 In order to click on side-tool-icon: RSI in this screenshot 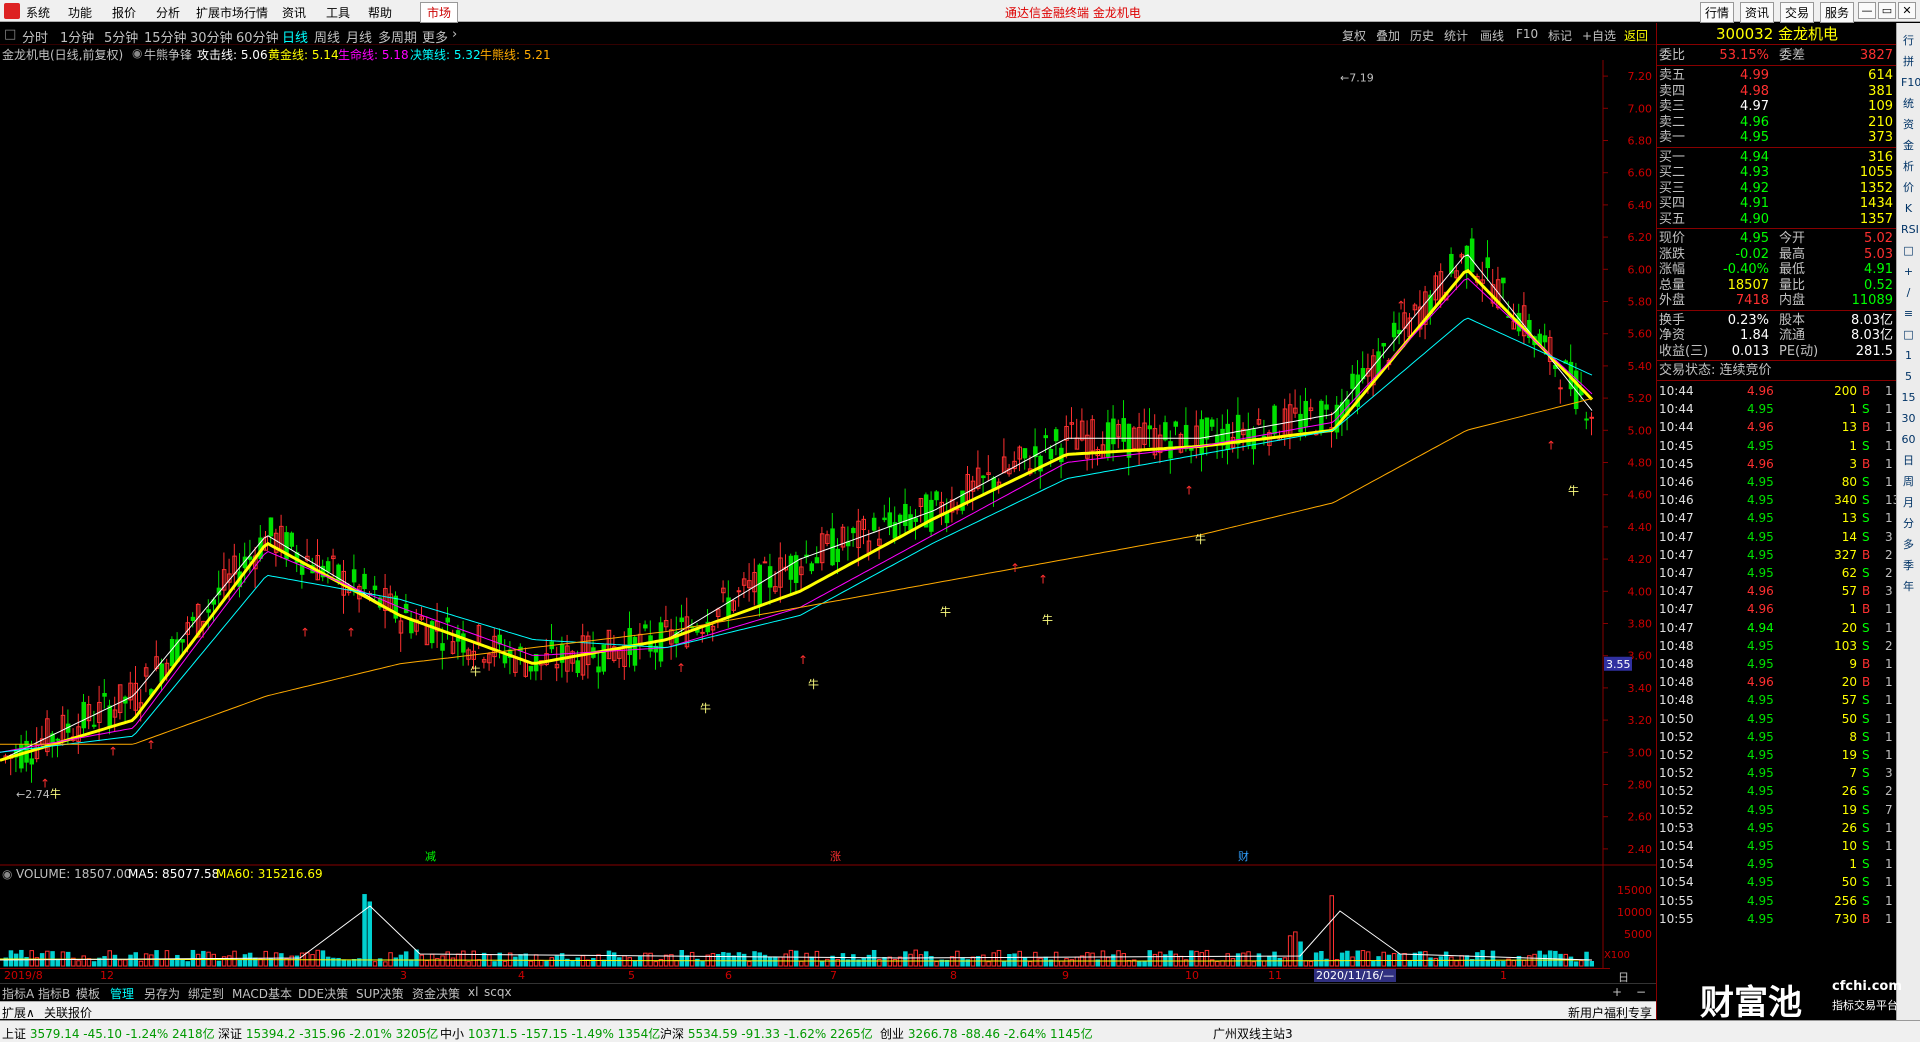, I will do `click(1910, 229)`.